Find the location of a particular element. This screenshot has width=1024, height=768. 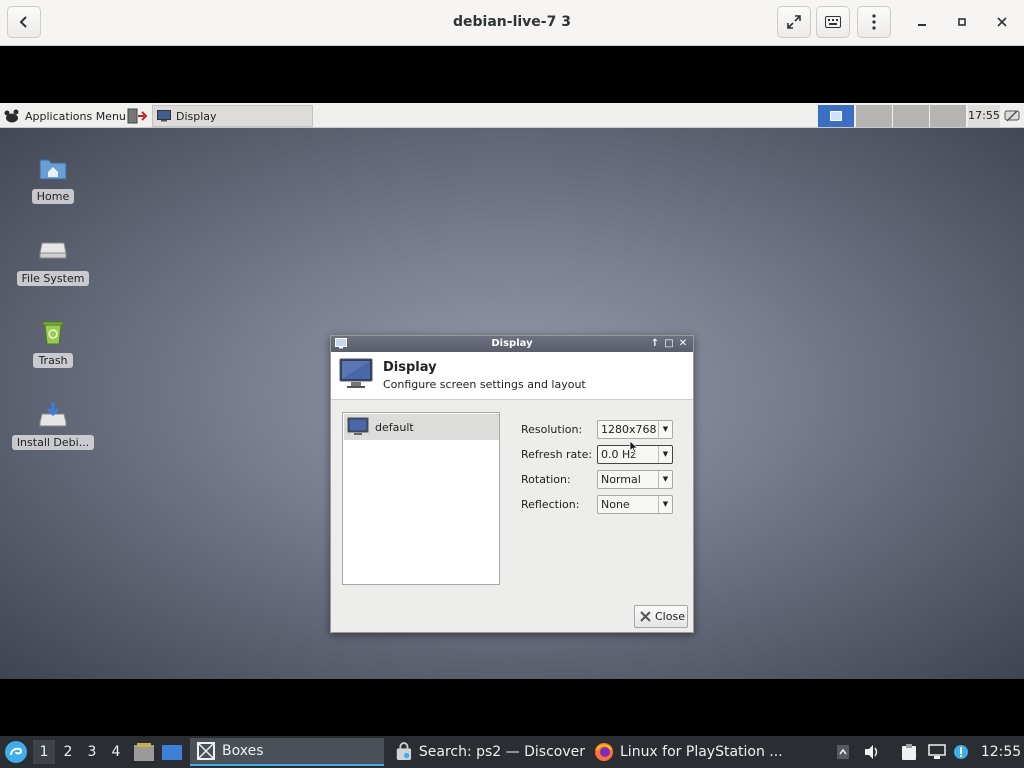

notification-icon is located at coordinates (961, 752).